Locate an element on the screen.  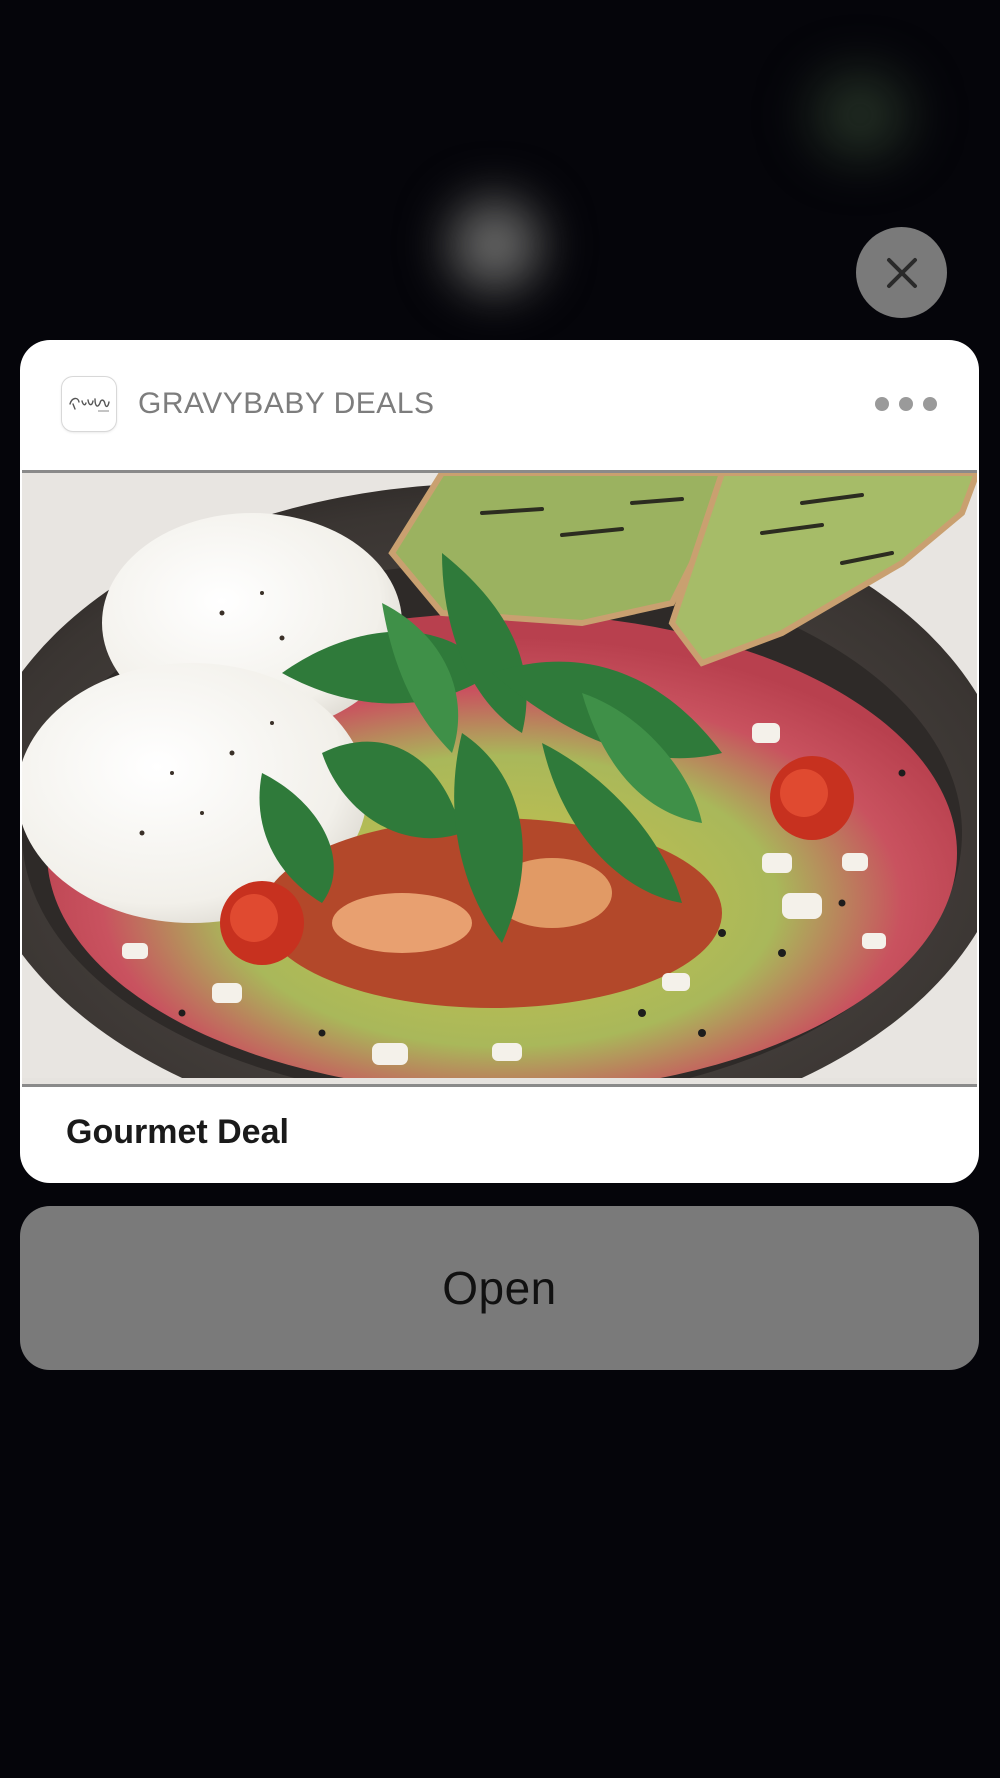
open-button: Open is located at coordinates (499, 1288).